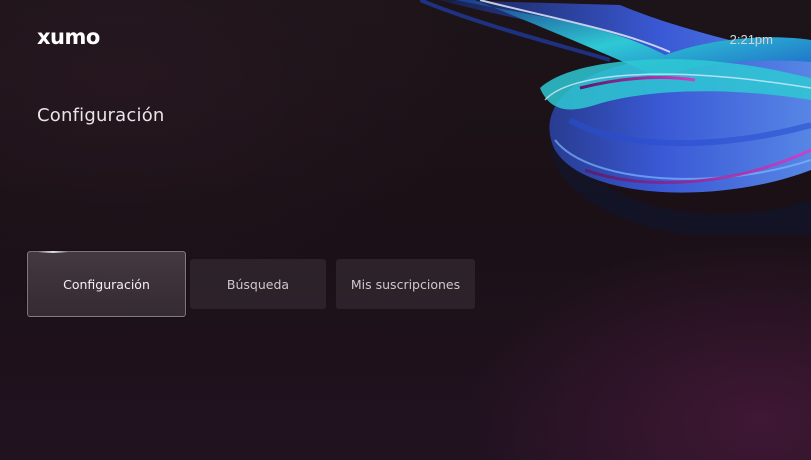  I want to click on tab-configuracion: Configuración, so click(106, 284).